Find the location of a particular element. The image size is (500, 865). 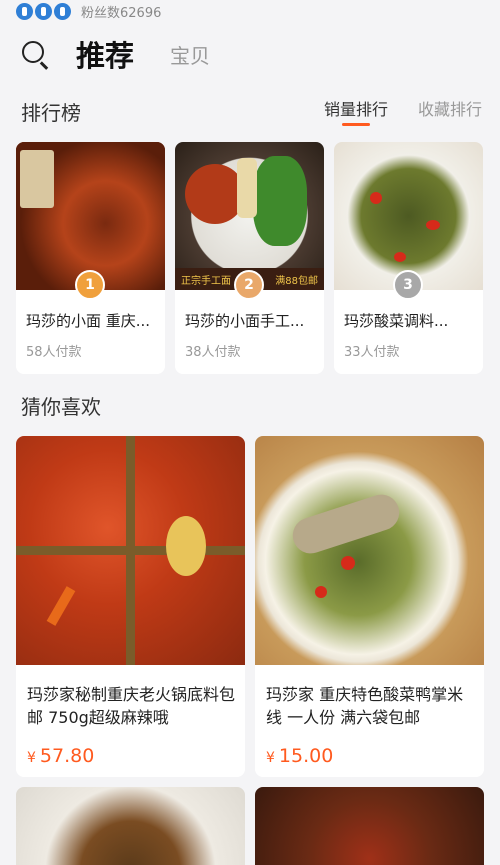

ranking-tabs: 销量排行 收藏排行 is located at coordinates (403, 111).